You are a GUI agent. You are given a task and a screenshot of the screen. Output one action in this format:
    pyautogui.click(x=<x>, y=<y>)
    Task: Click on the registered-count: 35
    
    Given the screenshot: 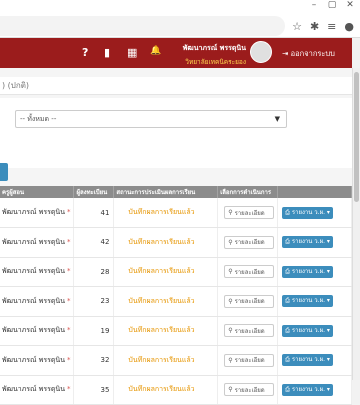 What is the action you would take?
    pyautogui.click(x=94, y=390)
    